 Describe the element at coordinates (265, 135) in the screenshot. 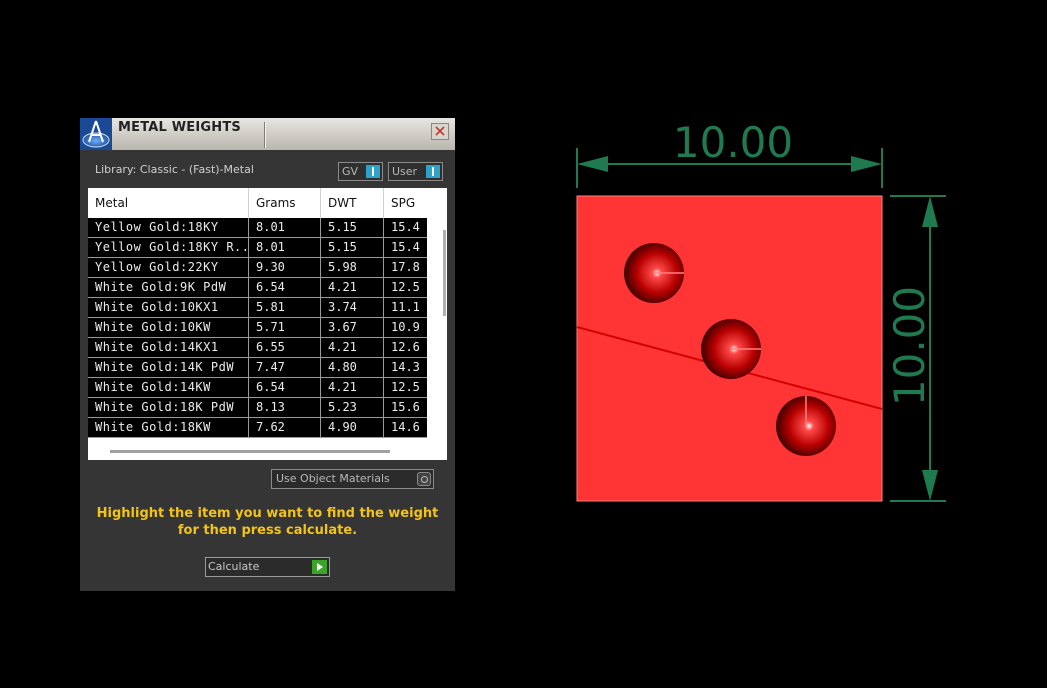

I see `titlebar-divider` at that location.